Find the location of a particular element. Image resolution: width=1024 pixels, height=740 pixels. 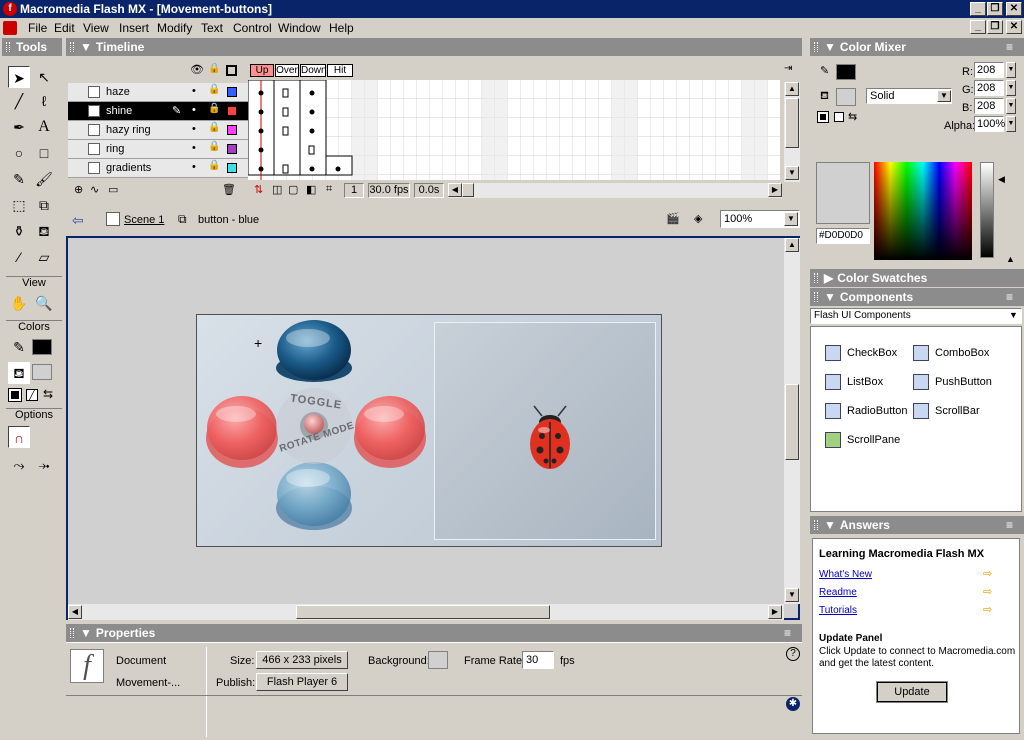

properties-header: ▼ Properties ≡ is located at coordinates (434, 633).